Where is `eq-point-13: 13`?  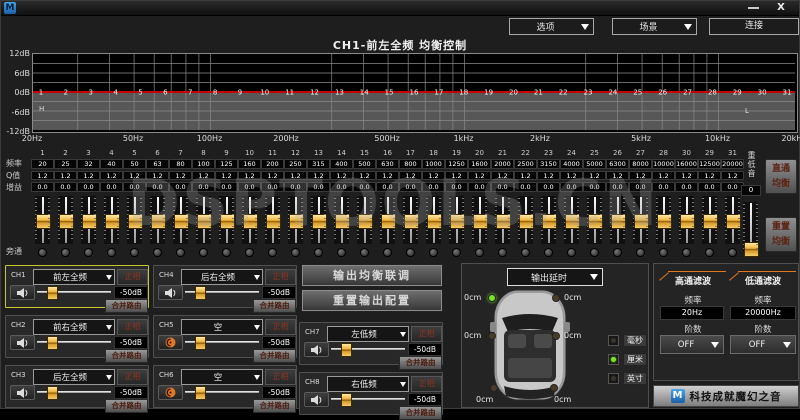
eq-point-13: 13 is located at coordinates (339, 93).